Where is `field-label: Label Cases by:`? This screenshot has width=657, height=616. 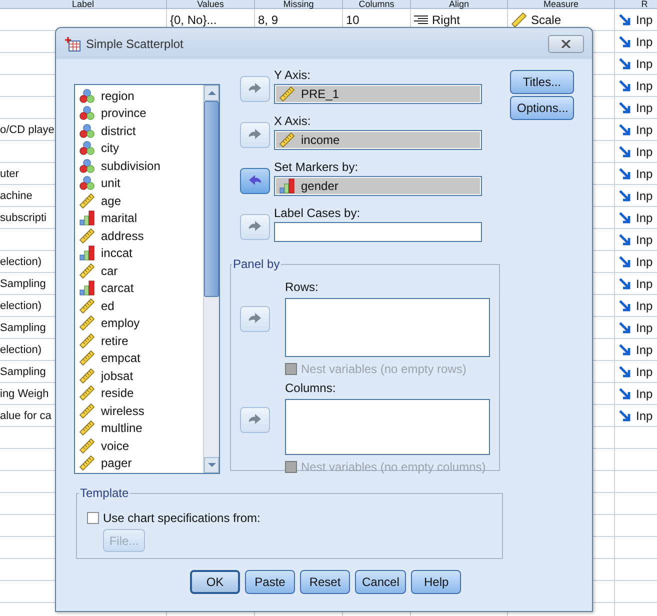
field-label: Label Cases by: is located at coordinates (317, 214).